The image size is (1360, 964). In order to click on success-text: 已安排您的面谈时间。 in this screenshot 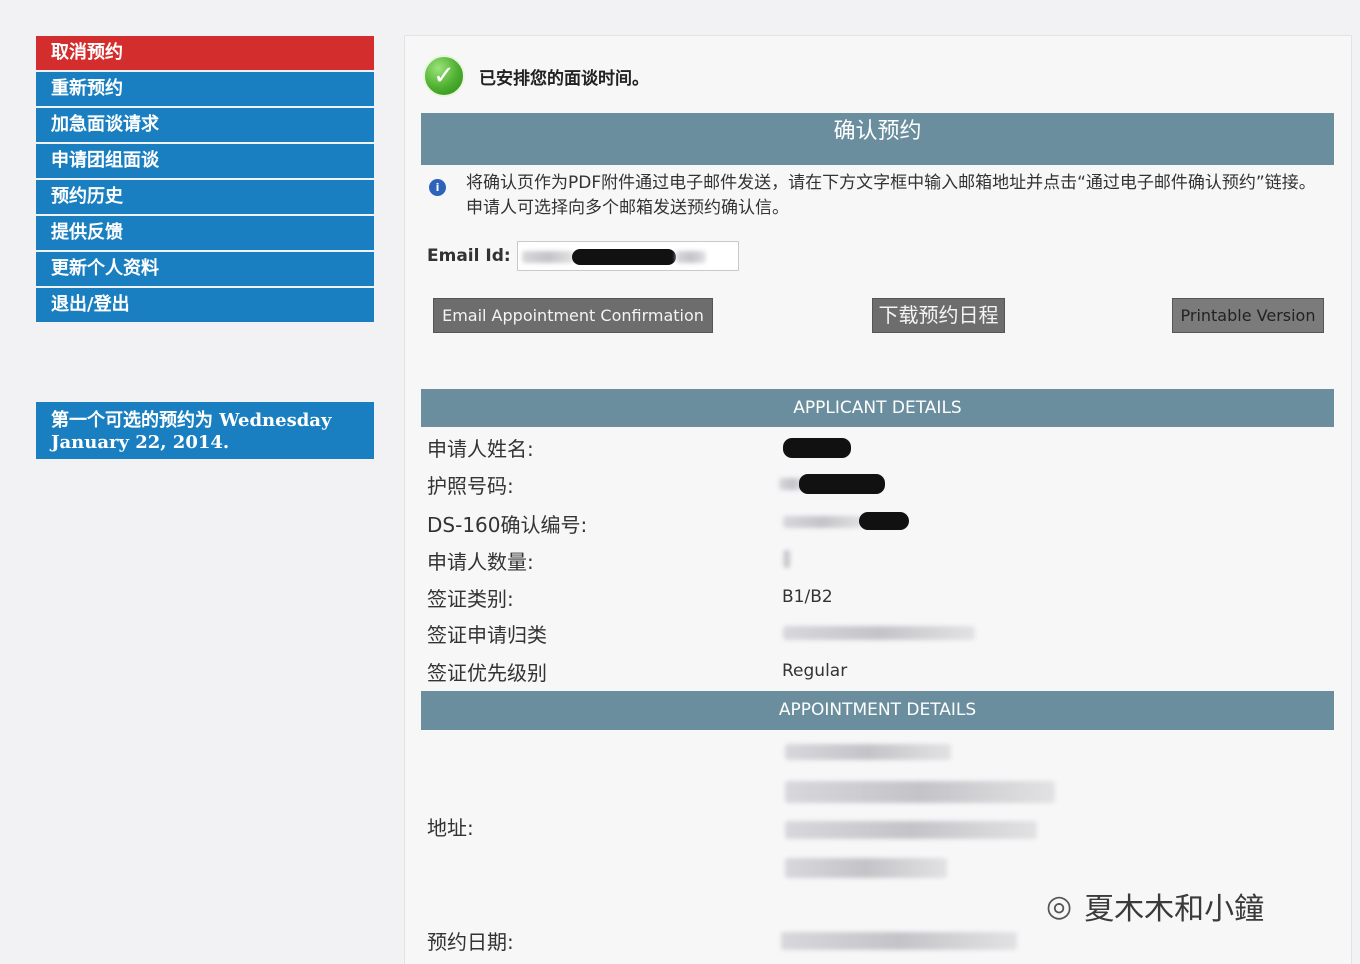, I will do `click(564, 78)`.